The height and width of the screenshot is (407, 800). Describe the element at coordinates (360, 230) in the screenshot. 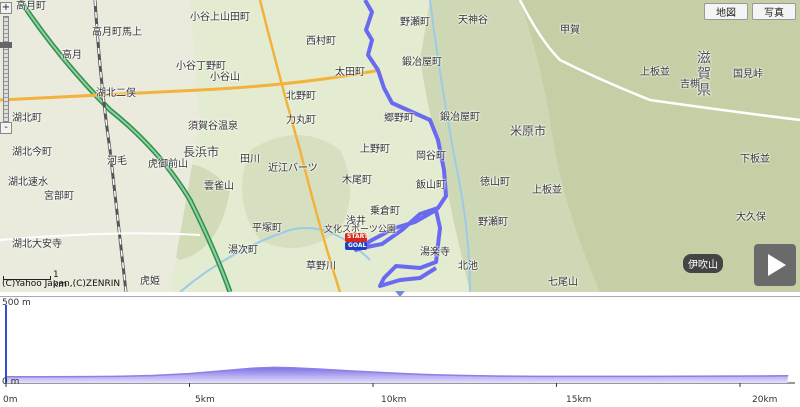

I see `map-label: 文化スポーツ公園` at that location.